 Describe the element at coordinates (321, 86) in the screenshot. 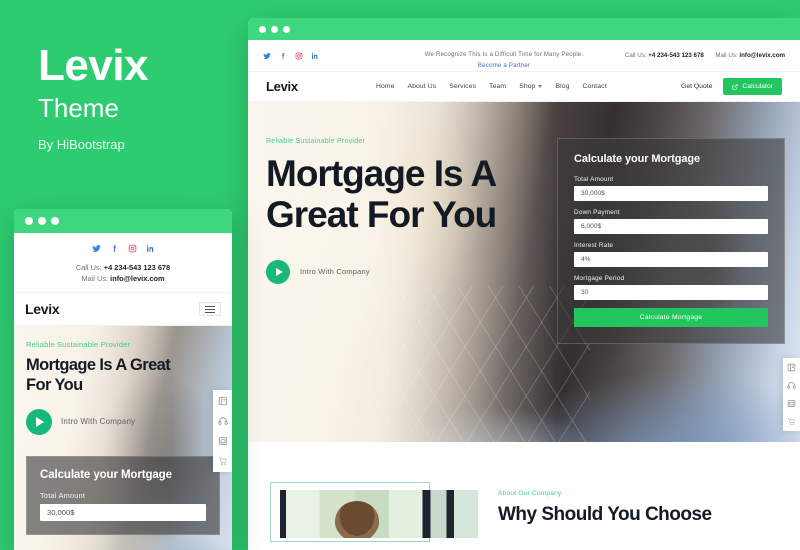

I see `site-brand-logo: Levix` at that location.